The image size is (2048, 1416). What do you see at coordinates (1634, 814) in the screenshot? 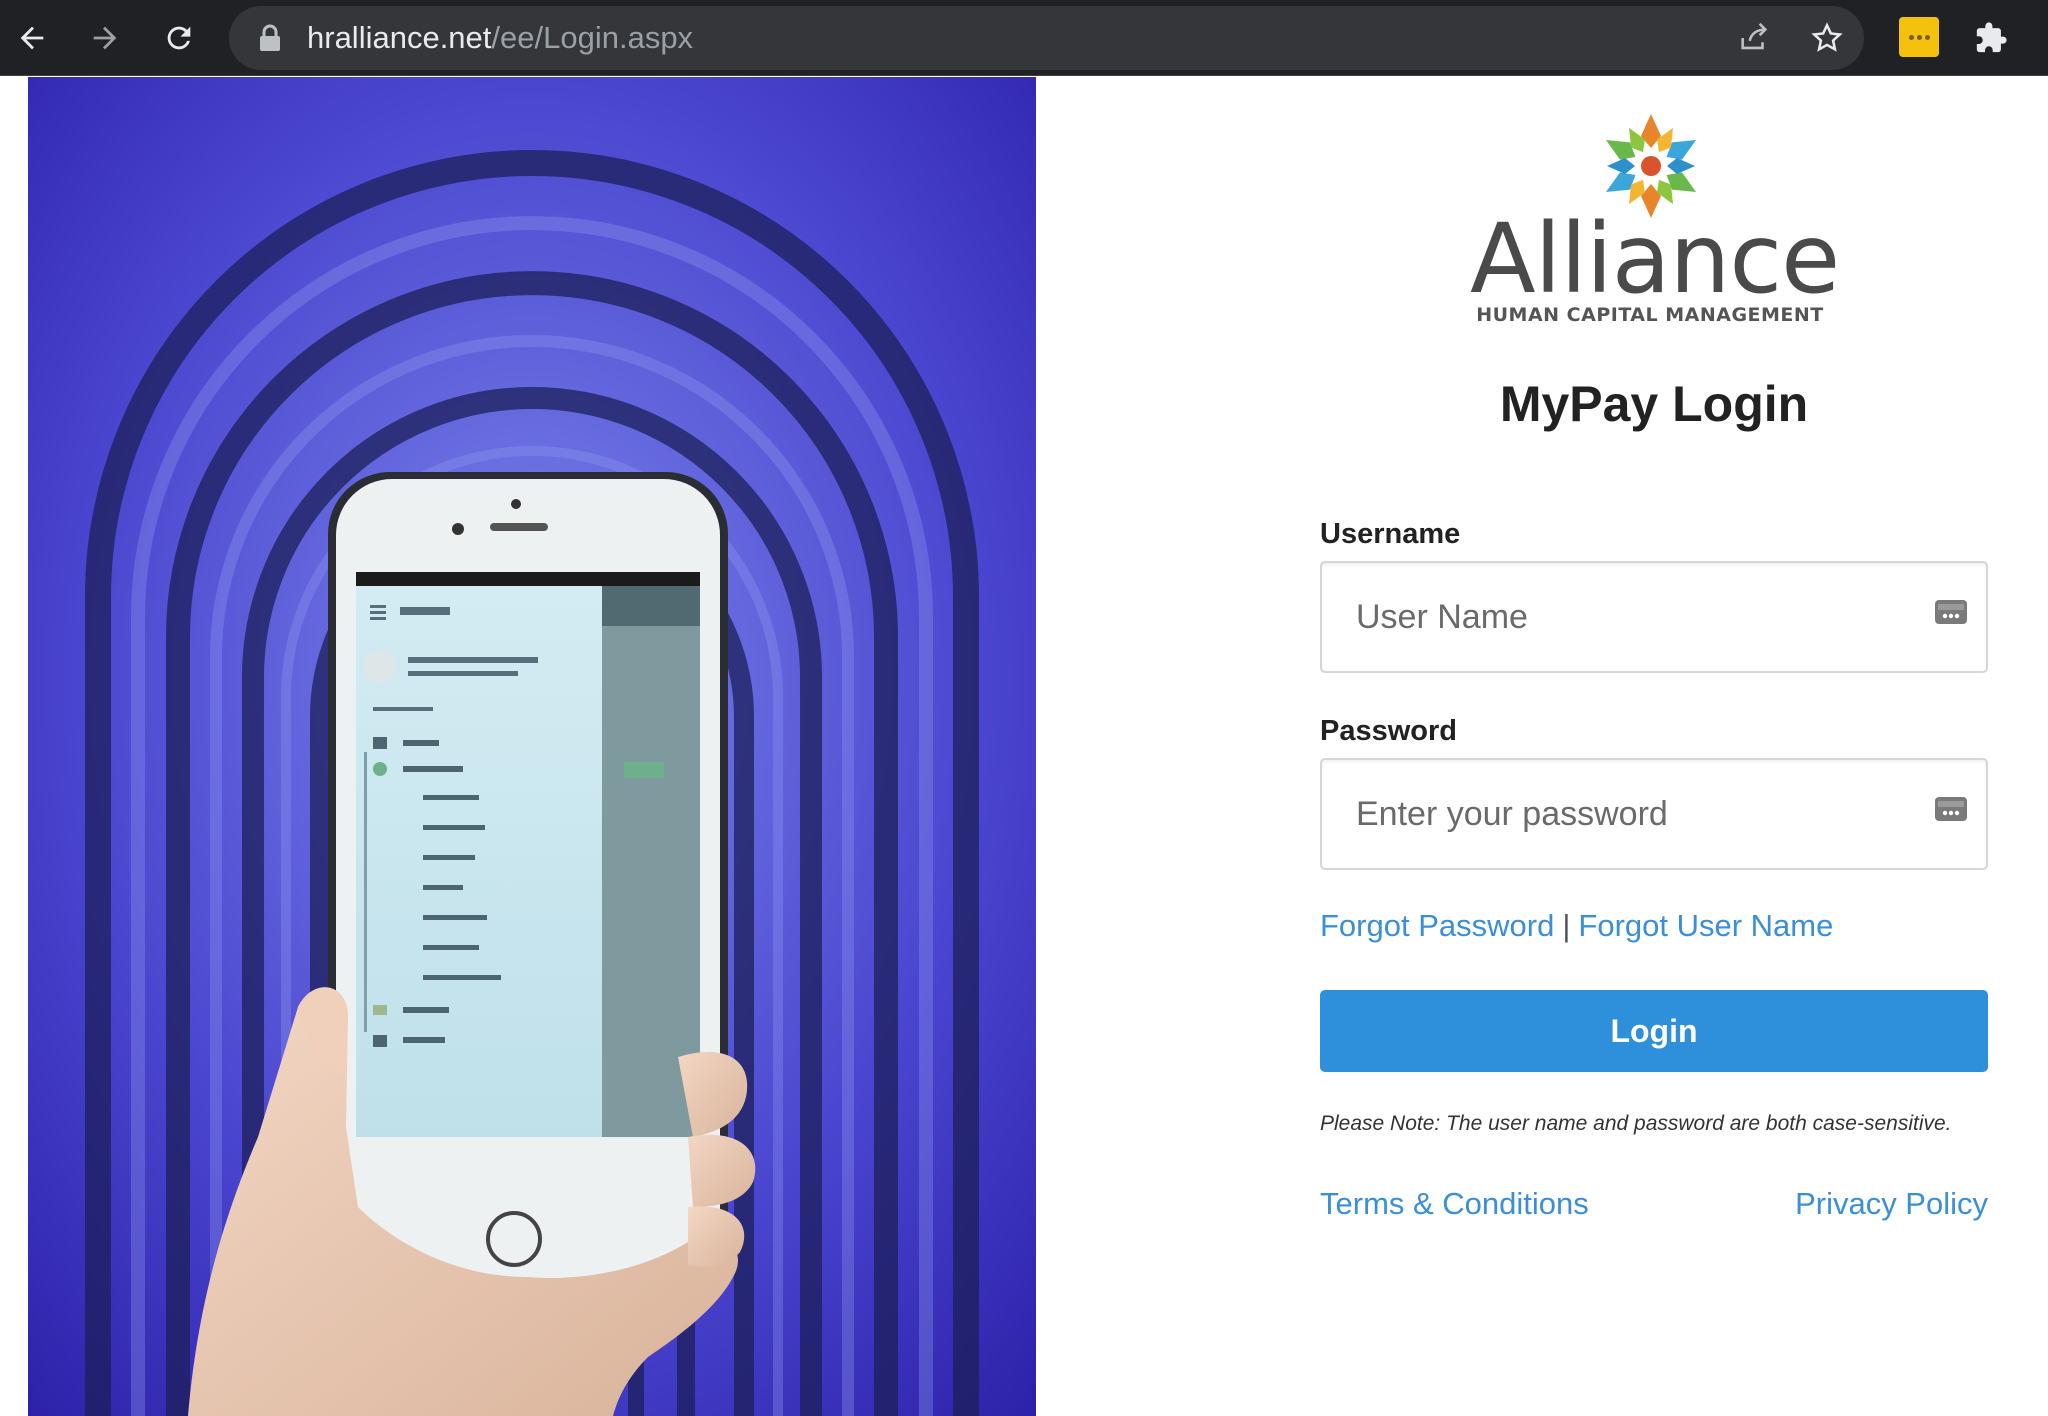
I see `password-input` at bounding box center [1634, 814].